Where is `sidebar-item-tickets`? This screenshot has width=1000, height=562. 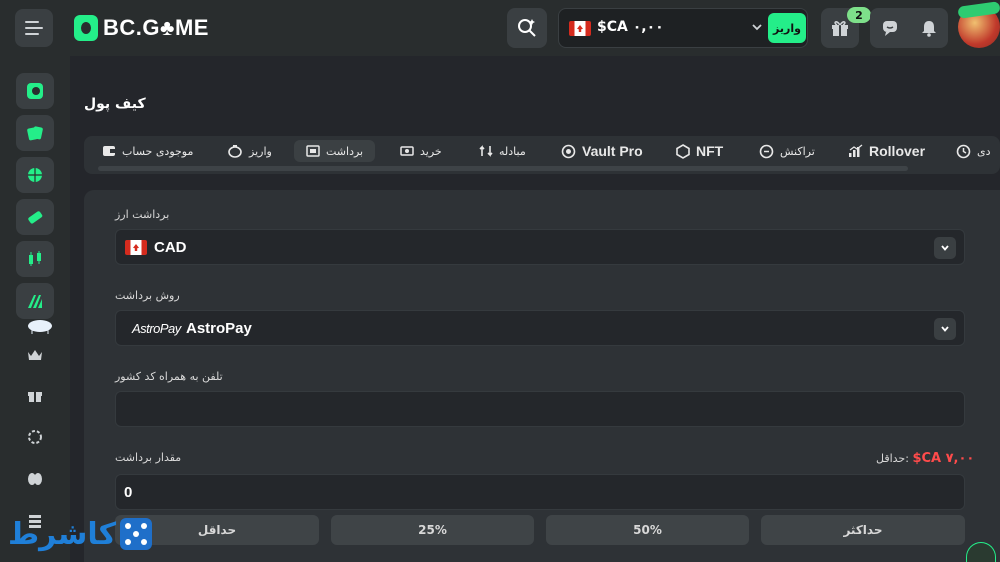
sidebar-item-tickets is located at coordinates (35, 217).